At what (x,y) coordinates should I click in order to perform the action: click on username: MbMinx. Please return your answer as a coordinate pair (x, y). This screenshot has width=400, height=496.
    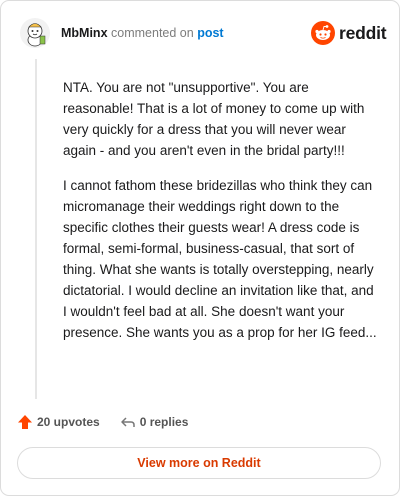
    Looking at the image, I should click on (84, 33).